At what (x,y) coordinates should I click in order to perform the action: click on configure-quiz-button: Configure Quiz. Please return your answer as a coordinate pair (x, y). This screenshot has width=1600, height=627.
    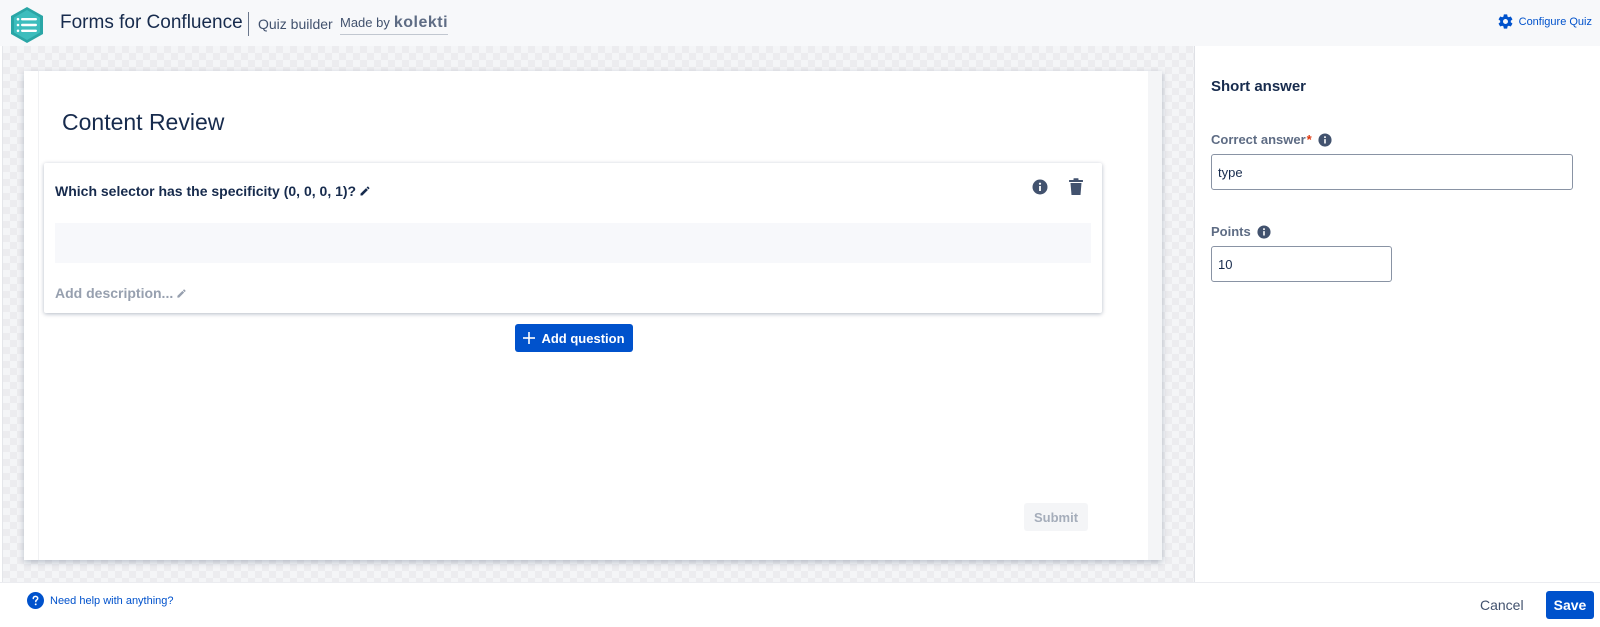
    Looking at the image, I should click on (1544, 21).